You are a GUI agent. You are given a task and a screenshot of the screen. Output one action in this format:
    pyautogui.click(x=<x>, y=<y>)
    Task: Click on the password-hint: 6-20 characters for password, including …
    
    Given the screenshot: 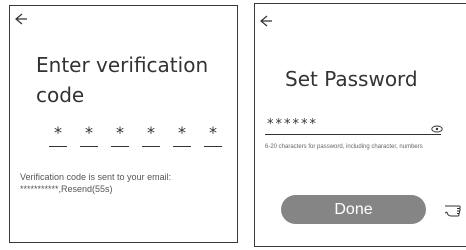 What is the action you would take?
    pyautogui.click(x=344, y=147)
    